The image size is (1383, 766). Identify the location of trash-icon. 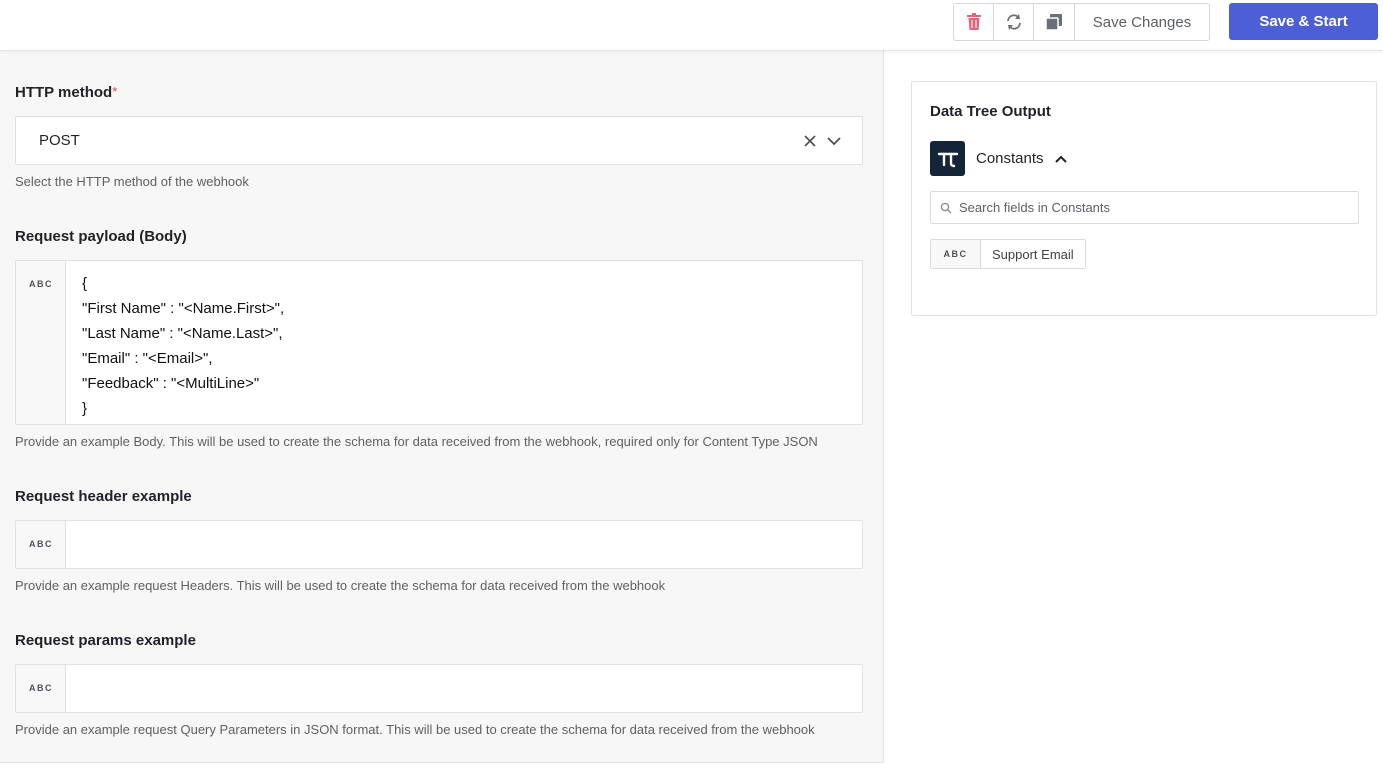
(973, 21).